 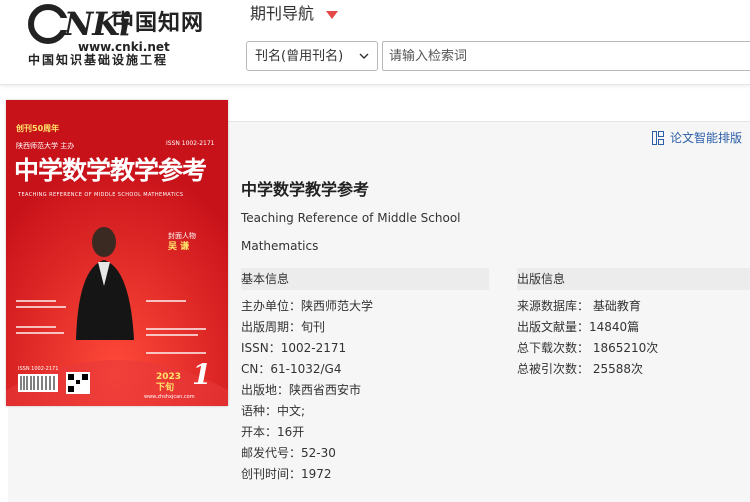 I want to click on pub-article-count: 出版文献量：14840篇, so click(x=578, y=327).